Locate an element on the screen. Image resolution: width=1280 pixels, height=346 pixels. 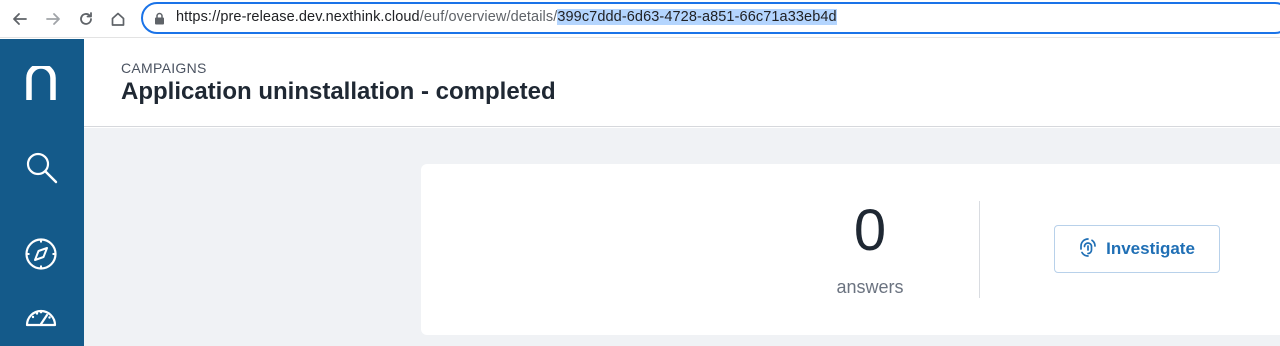
home-icon is located at coordinates (118, 19).